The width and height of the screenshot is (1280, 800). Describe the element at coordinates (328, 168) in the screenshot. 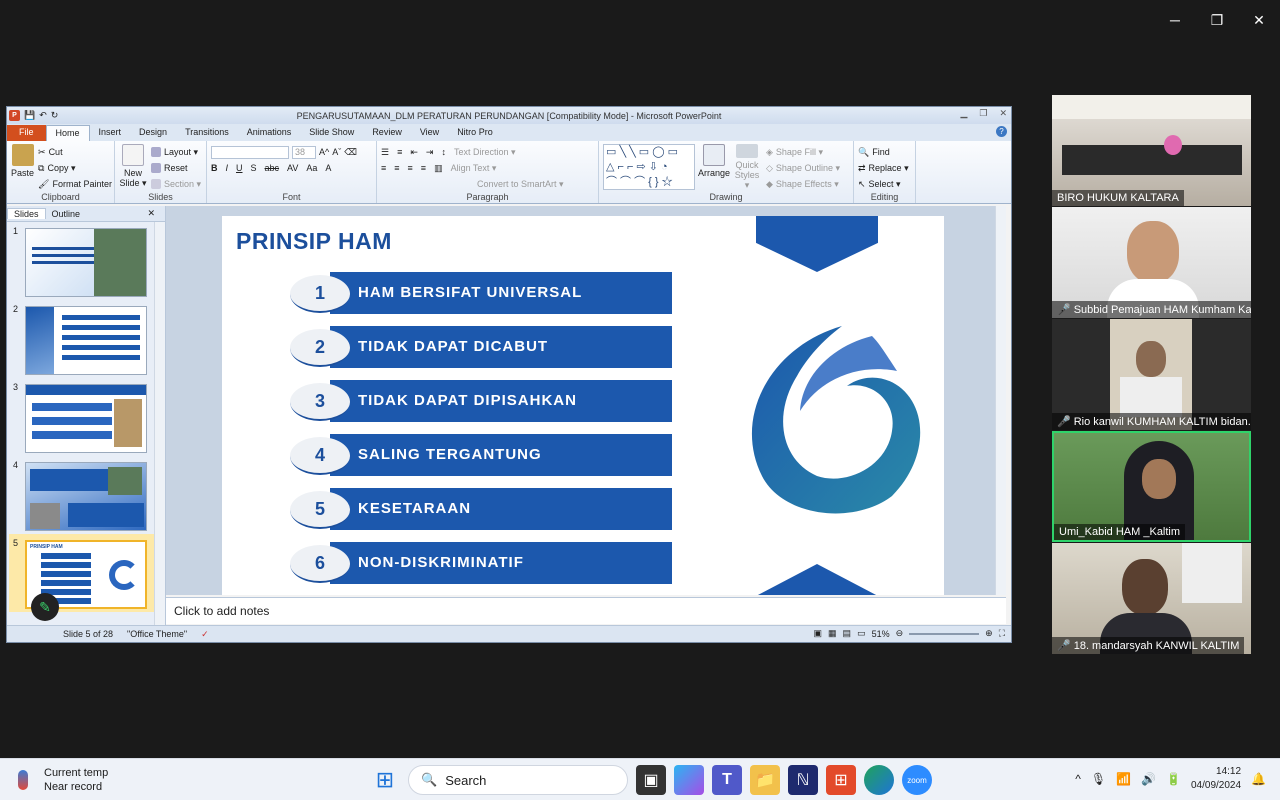

I see `font-color-icon: A` at that location.